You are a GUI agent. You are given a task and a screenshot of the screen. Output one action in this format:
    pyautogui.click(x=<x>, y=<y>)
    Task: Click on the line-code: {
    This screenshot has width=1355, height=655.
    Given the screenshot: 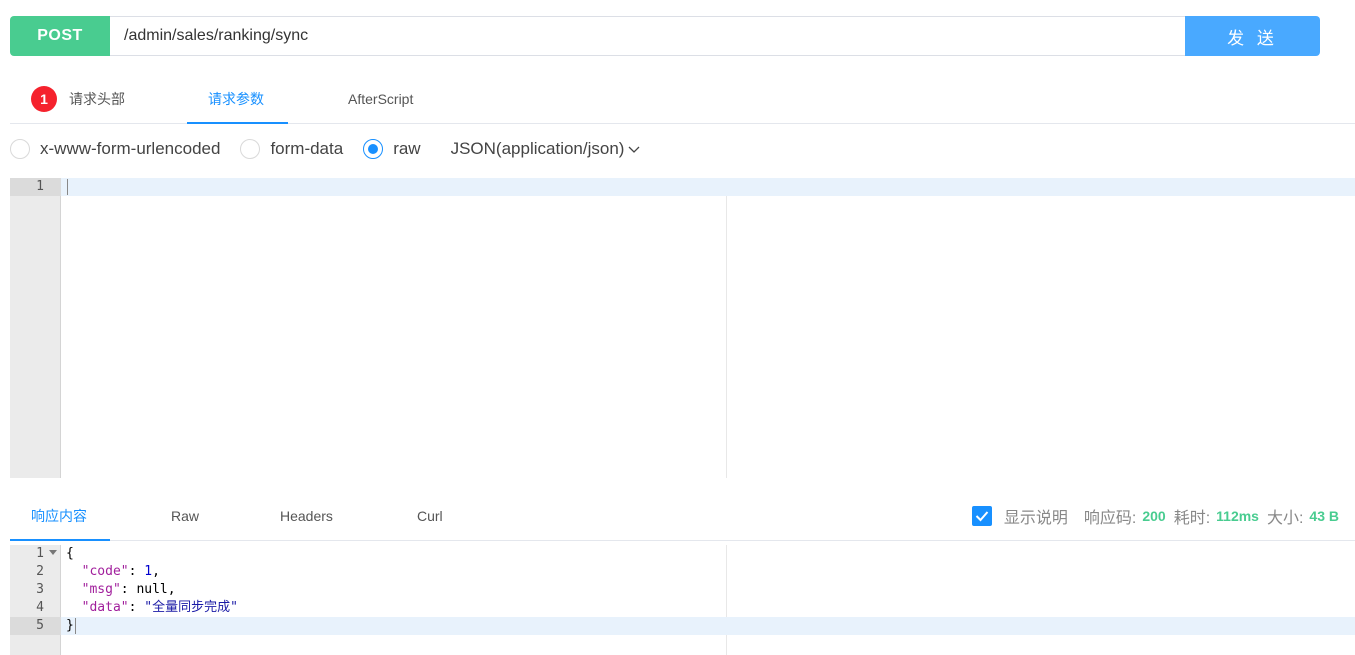 What is the action you would take?
    pyautogui.click(x=70, y=554)
    